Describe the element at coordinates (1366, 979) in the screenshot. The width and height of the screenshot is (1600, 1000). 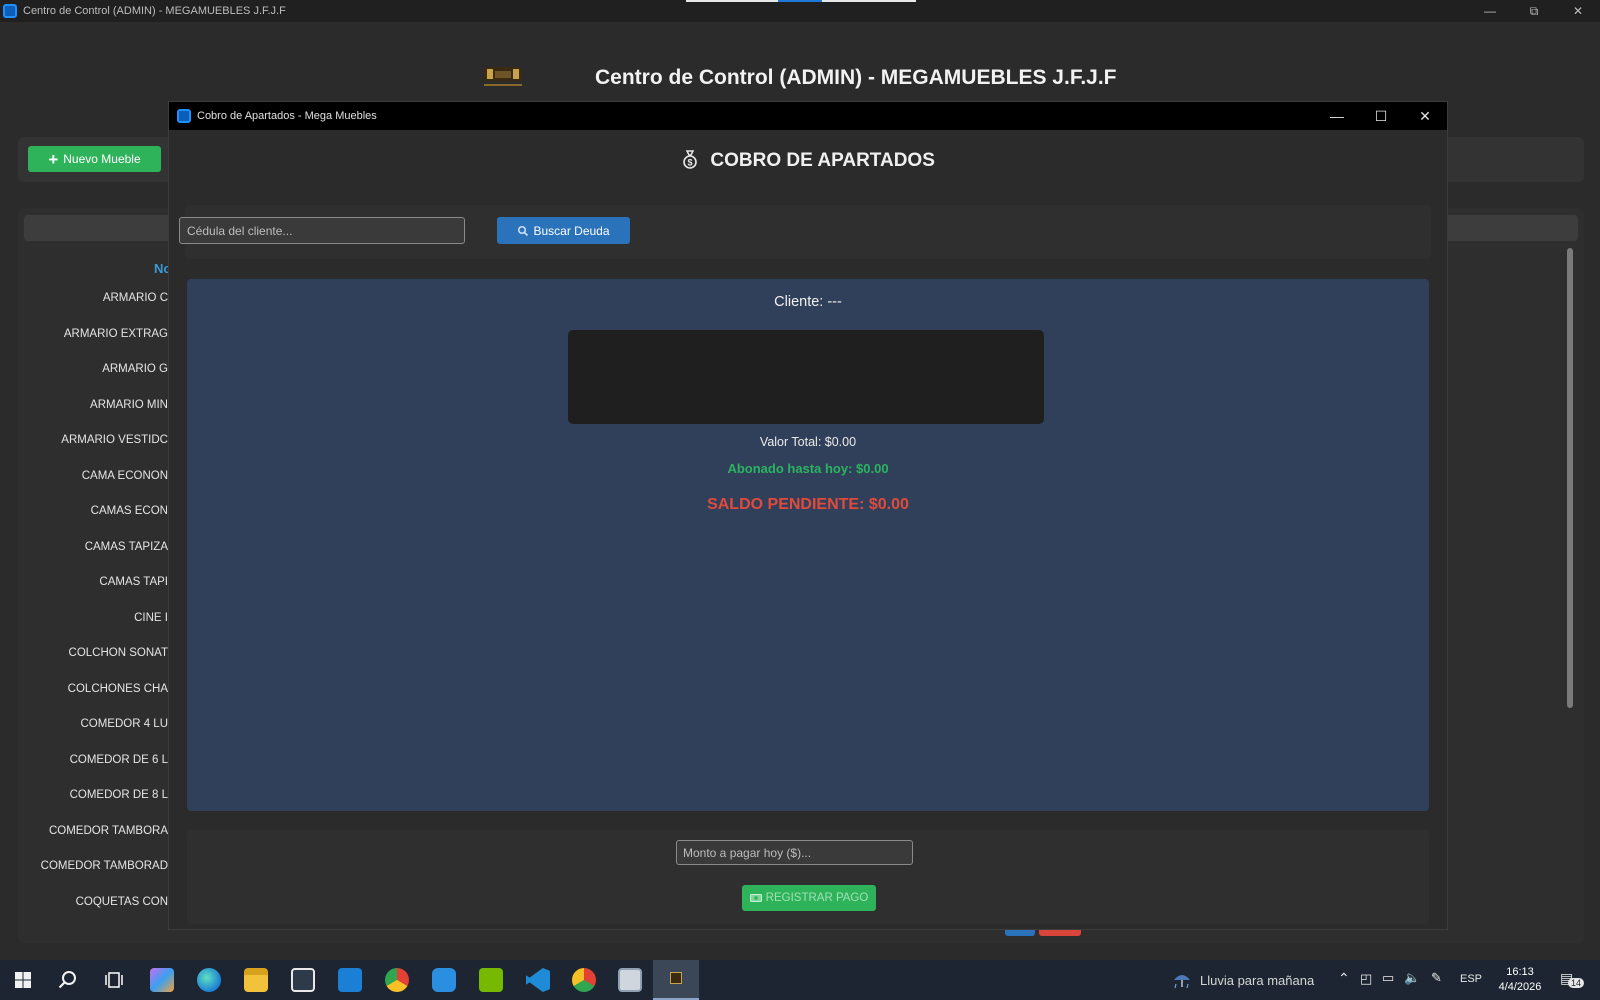
I see `camera-icon: ◰` at that location.